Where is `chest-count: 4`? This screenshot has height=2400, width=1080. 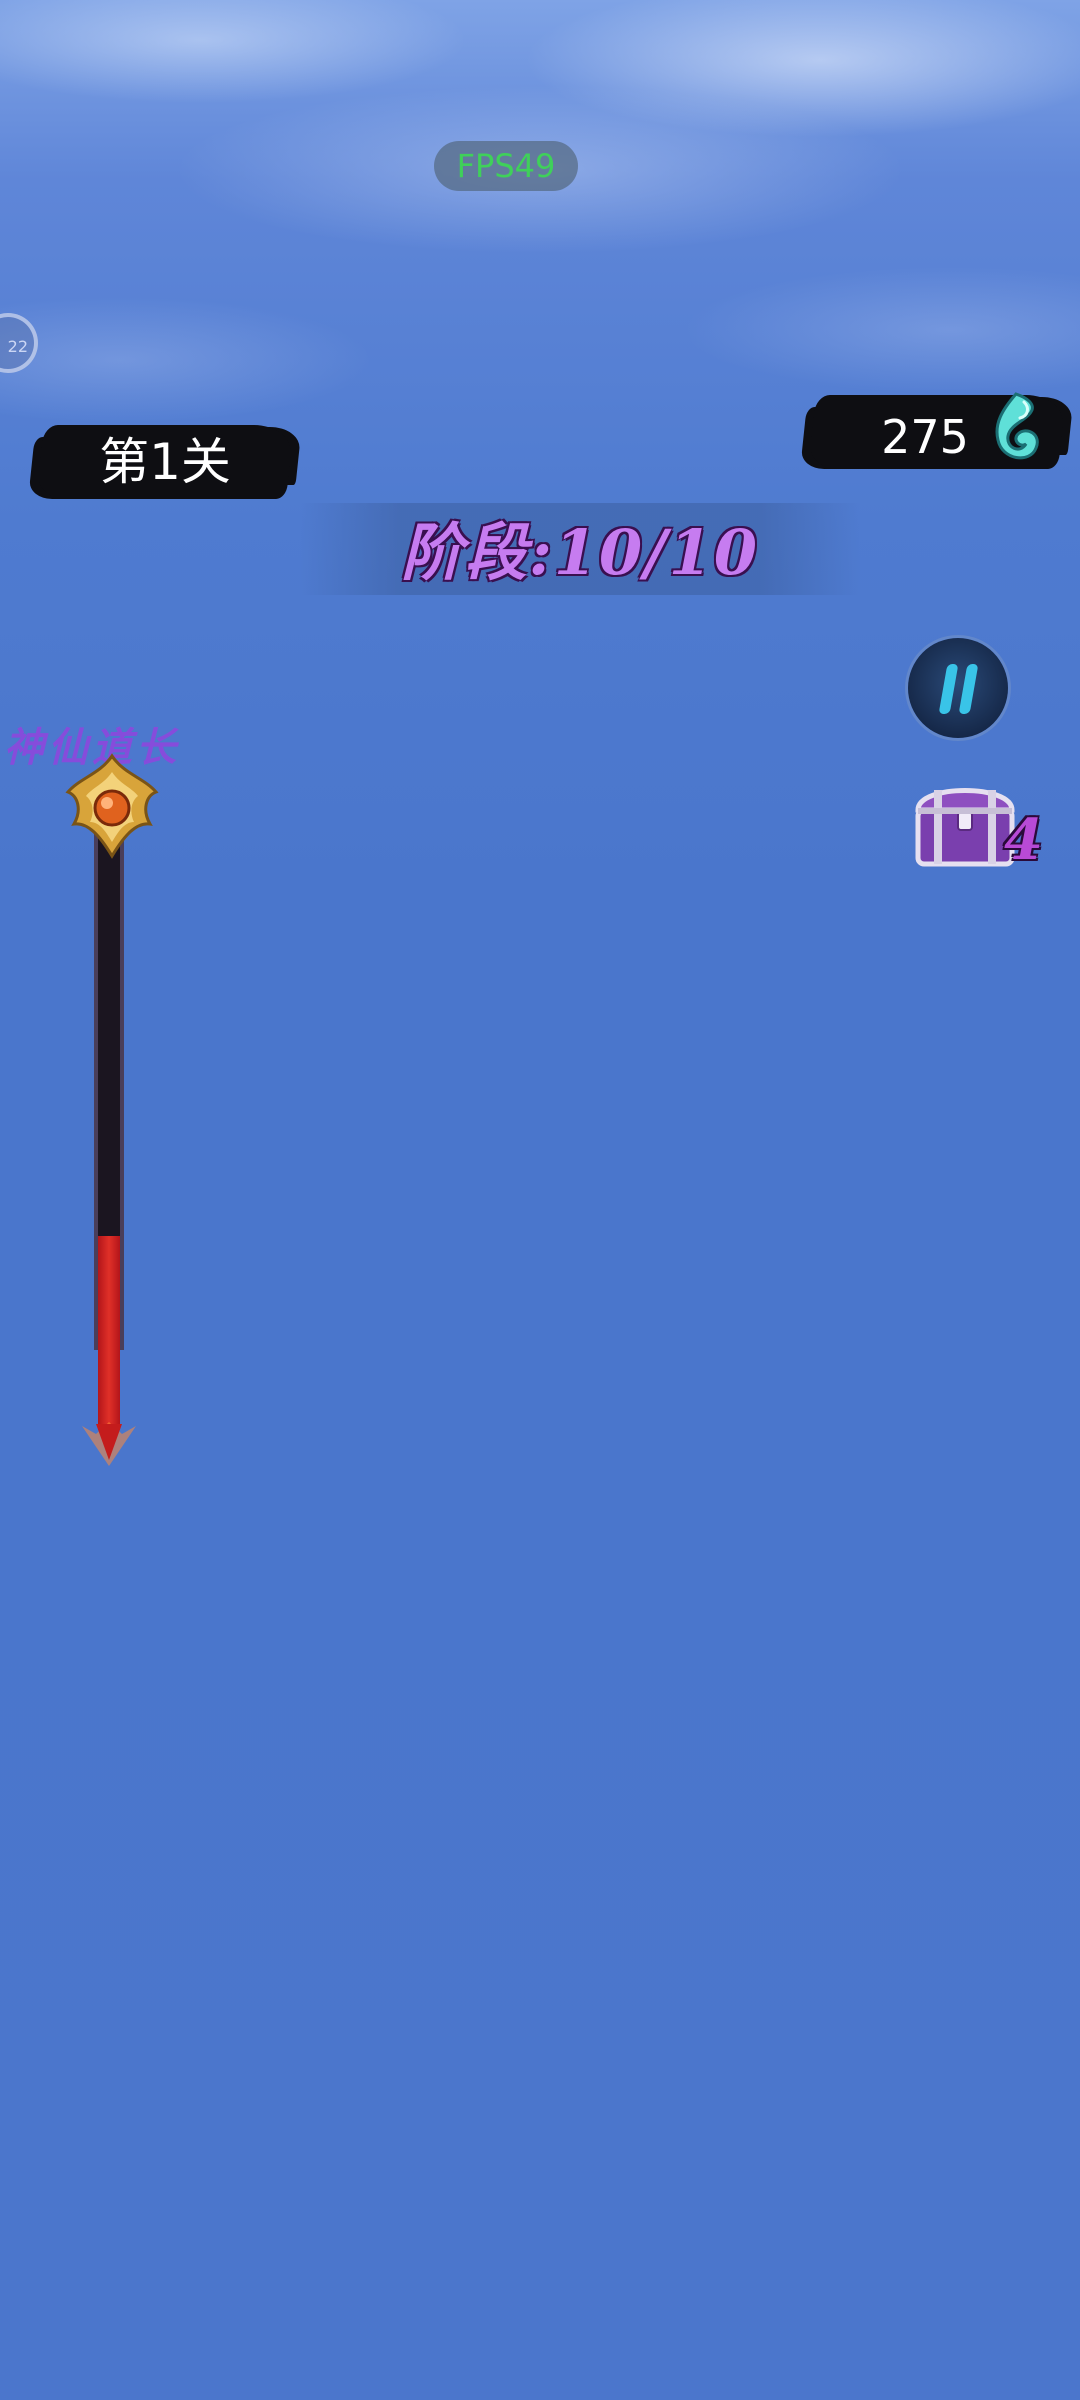
chest-count: 4 is located at coordinates (1023, 840).